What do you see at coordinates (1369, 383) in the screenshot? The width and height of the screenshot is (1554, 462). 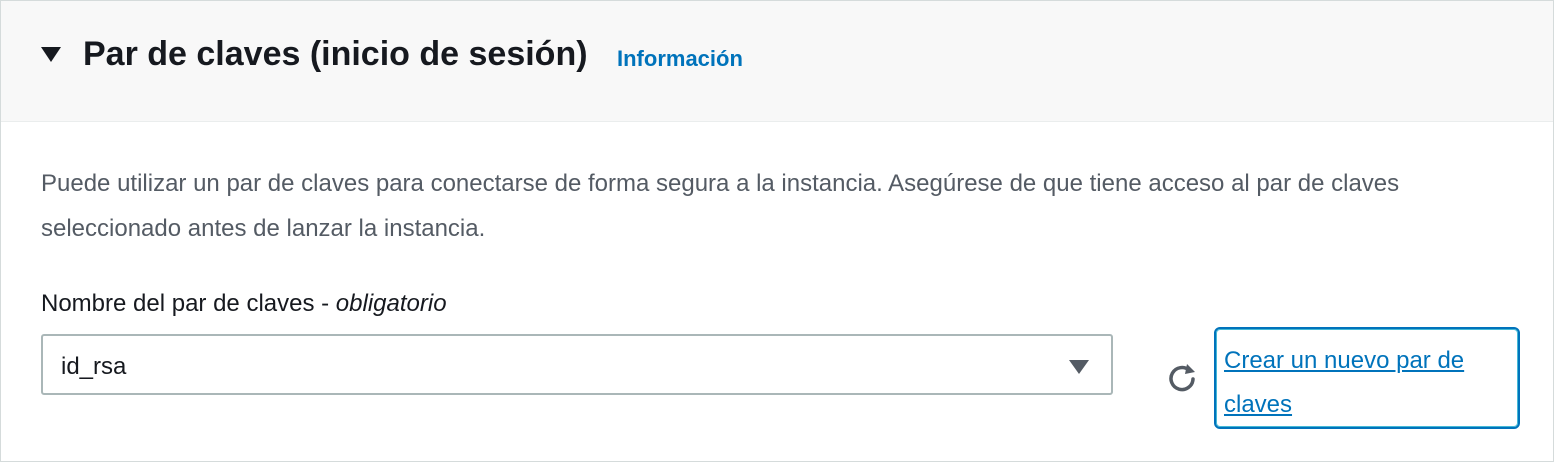 I see `create-key-pair-link: Crear un nuevo par de claves` at bounding box center [1369, 383].